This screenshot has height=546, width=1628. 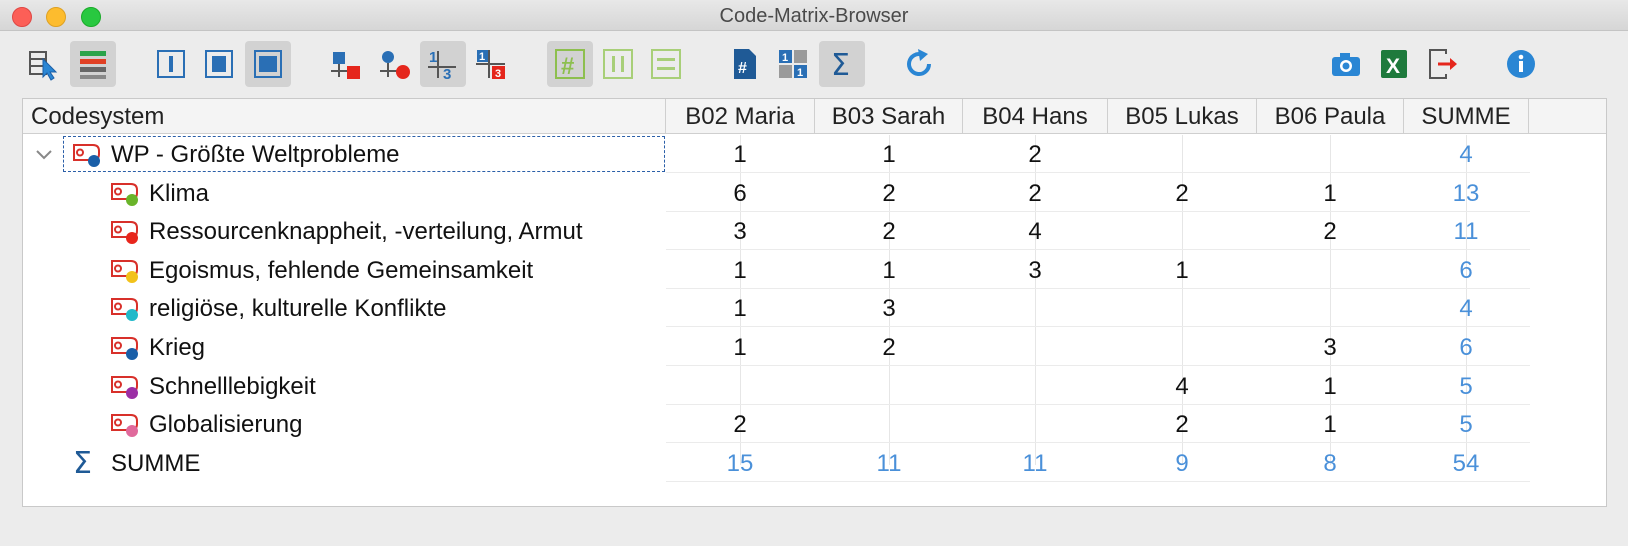 I want to click on header-column: B05 Lukas, so click(x=1182, y=116).